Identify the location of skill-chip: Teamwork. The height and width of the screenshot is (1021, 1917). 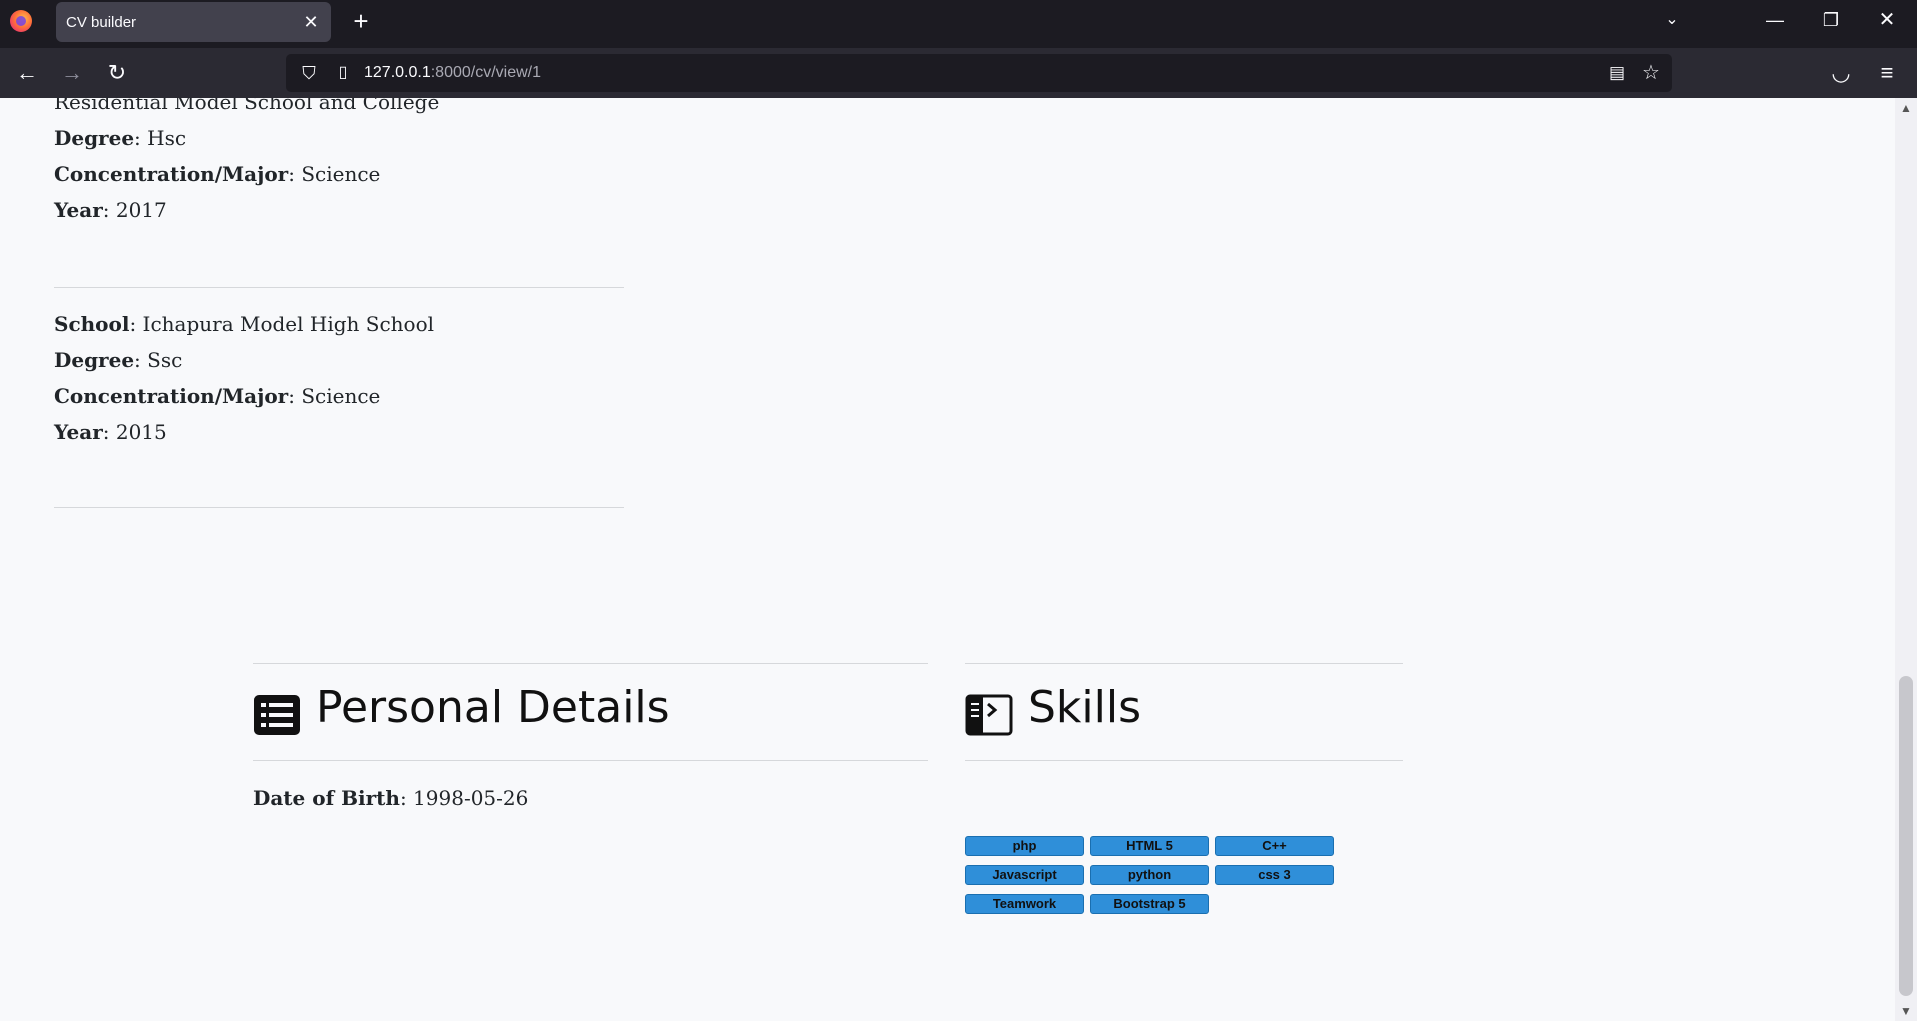
(1024, 904).